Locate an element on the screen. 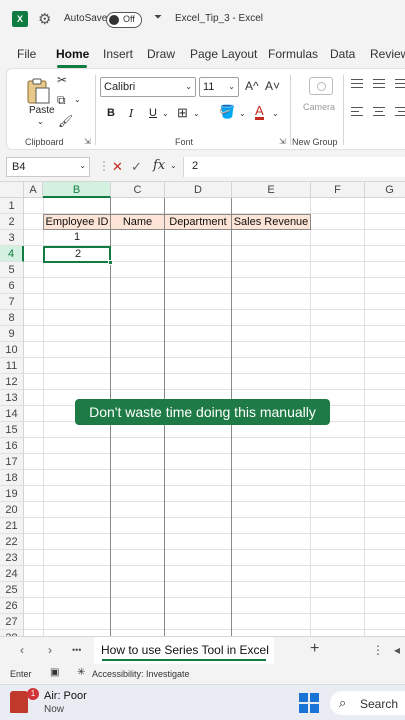 This screenshot has height=720, width=405. row-header-23: 23 is located at coordinates (12, 558).